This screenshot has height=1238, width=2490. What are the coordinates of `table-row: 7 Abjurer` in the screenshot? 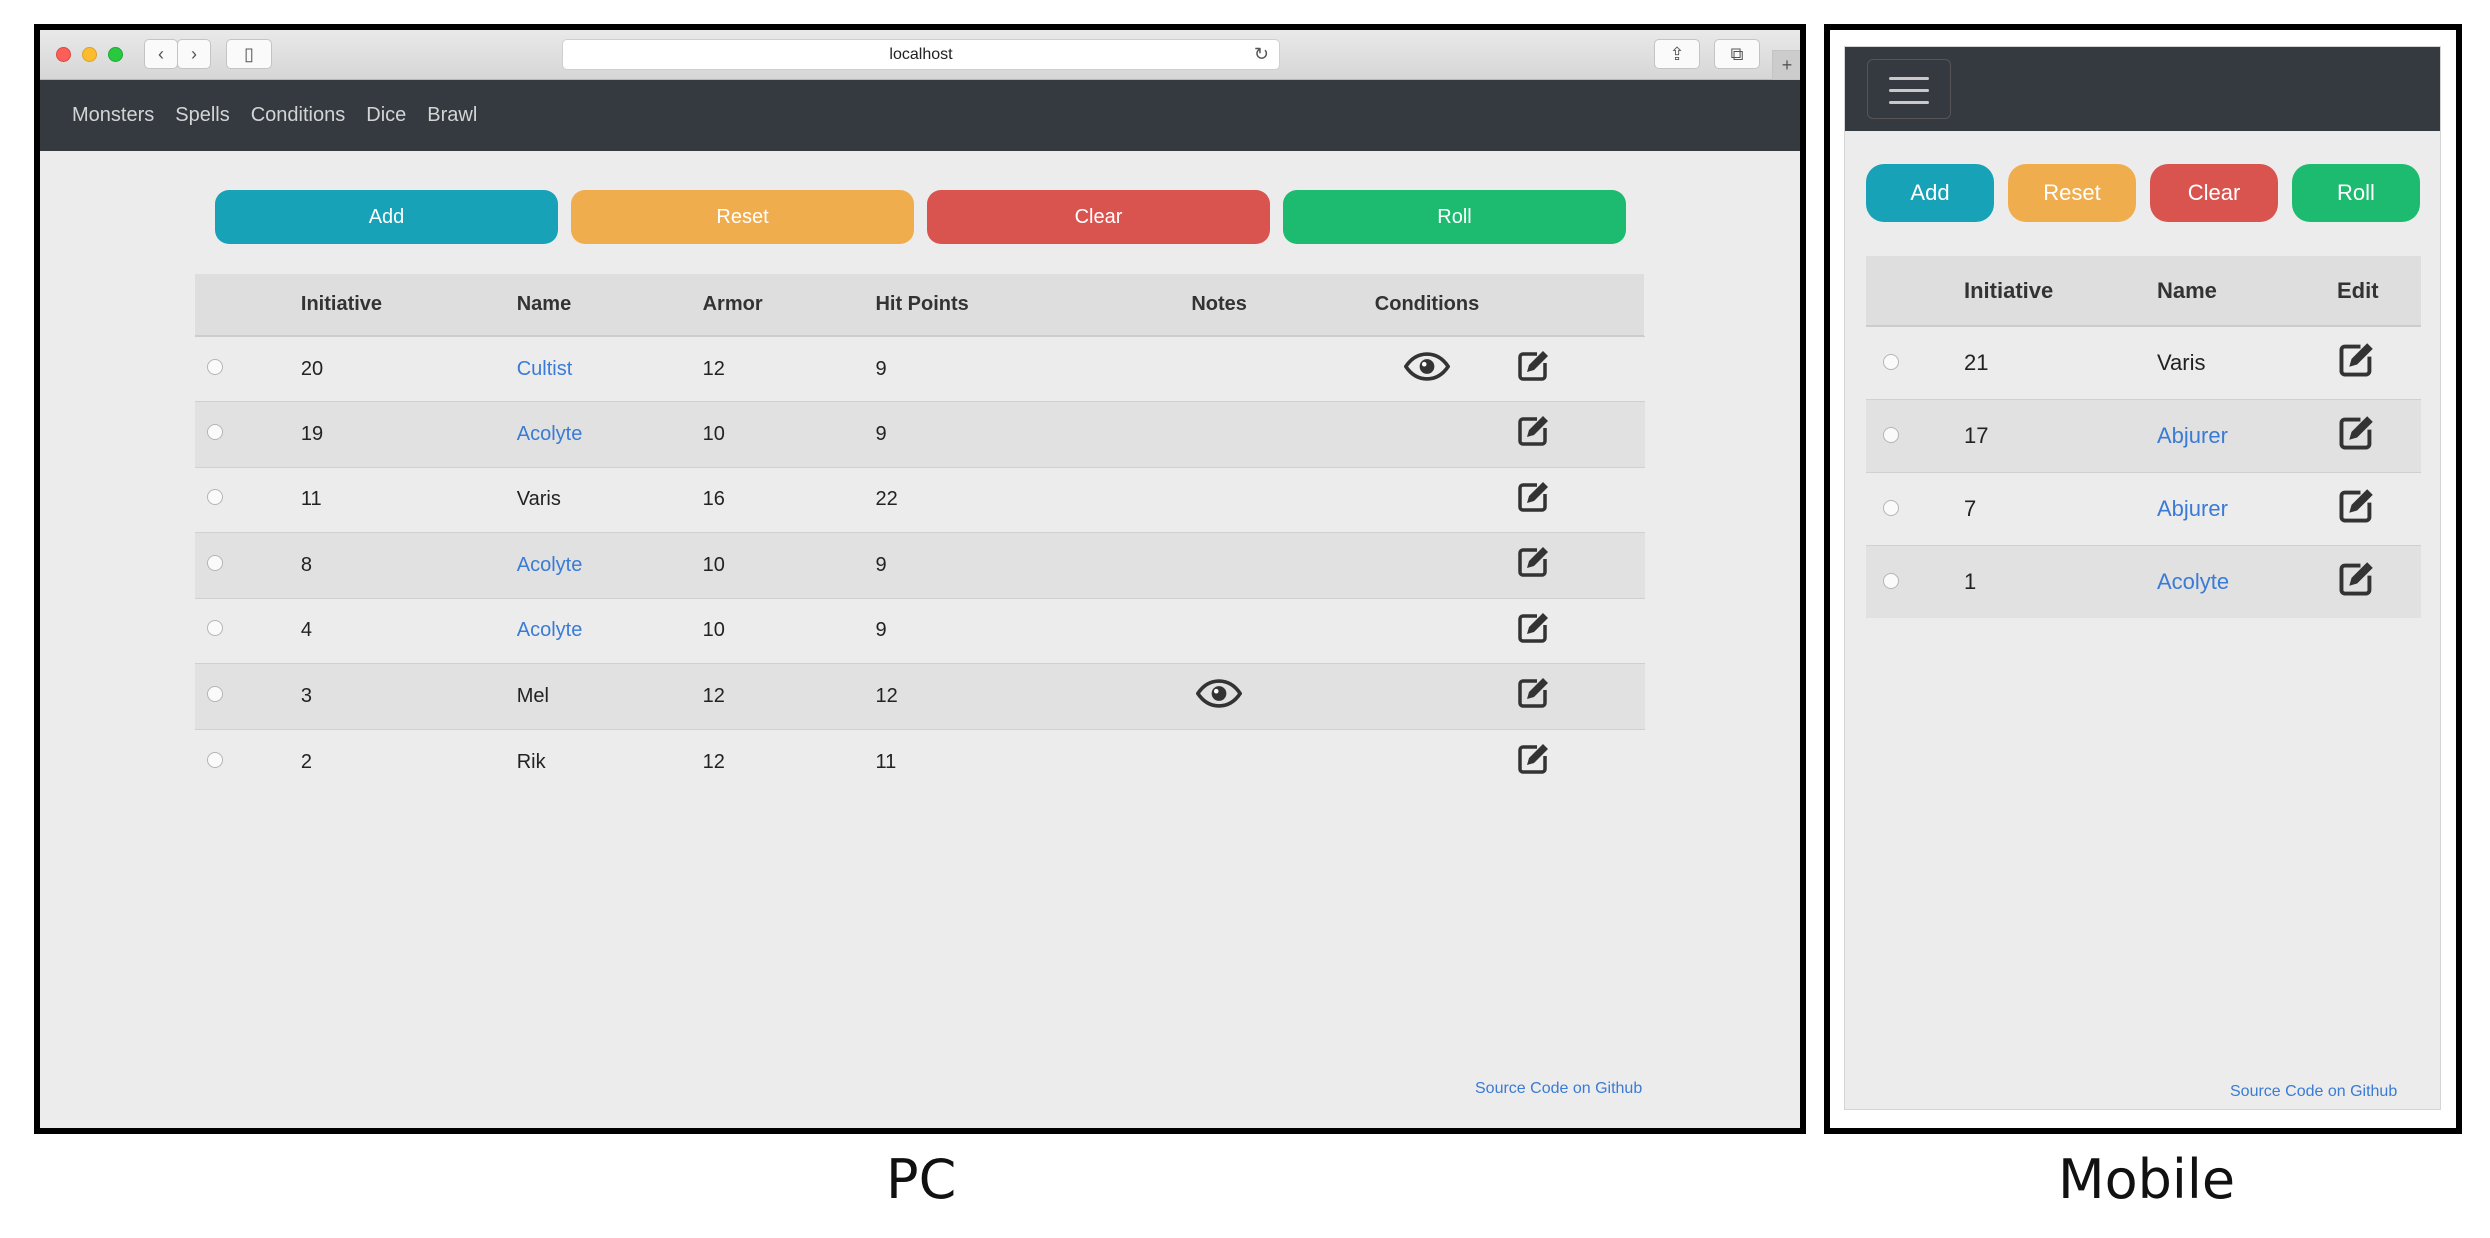 It's located at (2143, 508).